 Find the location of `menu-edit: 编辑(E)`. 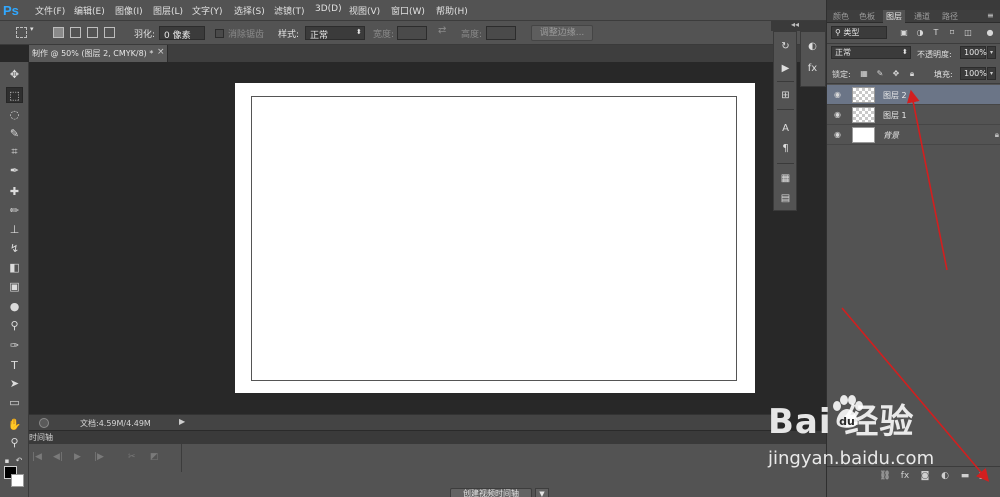

menu-edit: 编辑(E) is located at coordinates (89, 10).